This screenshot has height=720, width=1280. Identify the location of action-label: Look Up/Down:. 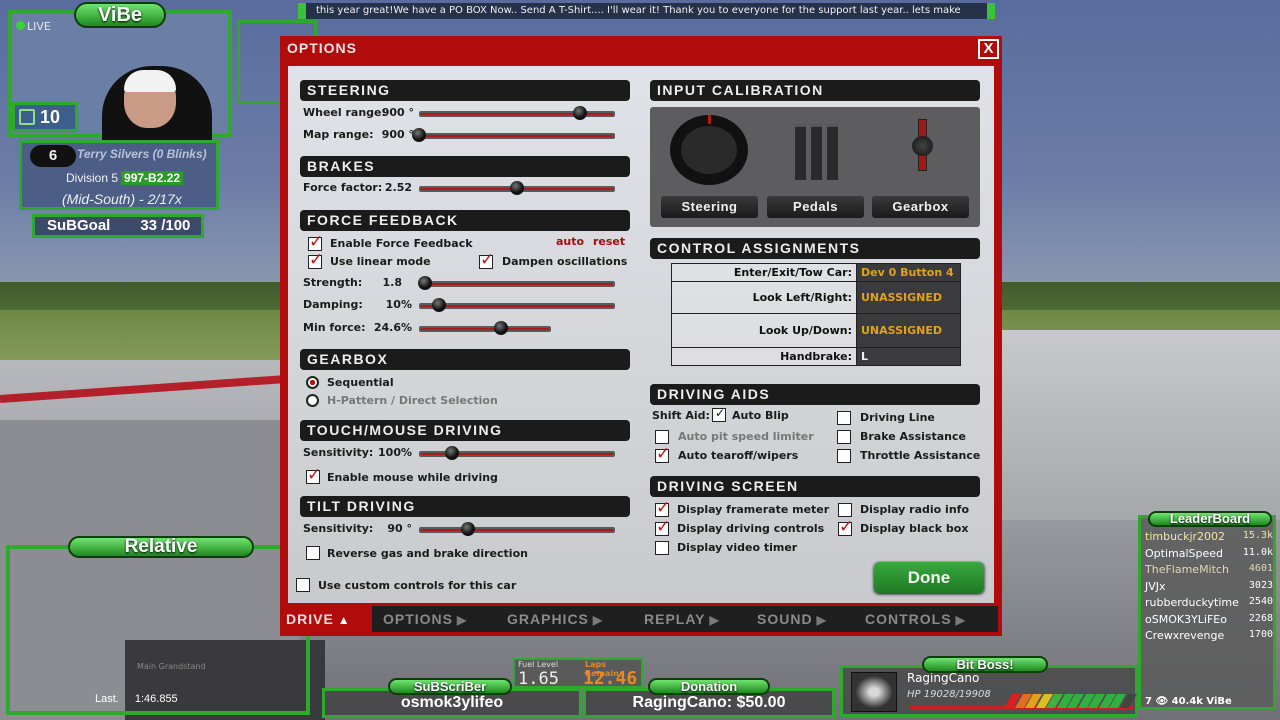
(764, 330).